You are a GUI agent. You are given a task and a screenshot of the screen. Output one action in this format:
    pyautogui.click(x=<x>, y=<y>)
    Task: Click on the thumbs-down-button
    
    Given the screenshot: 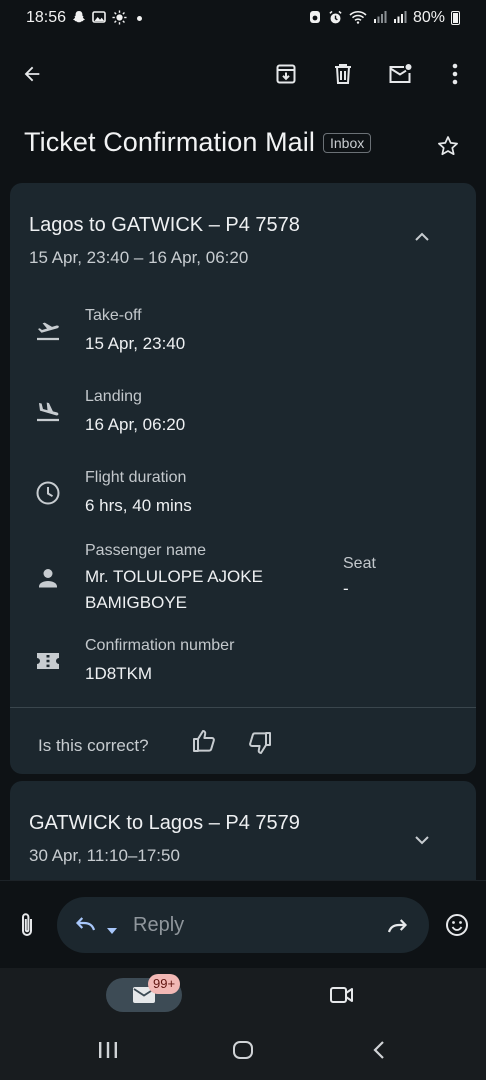 What is the action you would take?
    pyautogui.click(x=260, y=745)
    